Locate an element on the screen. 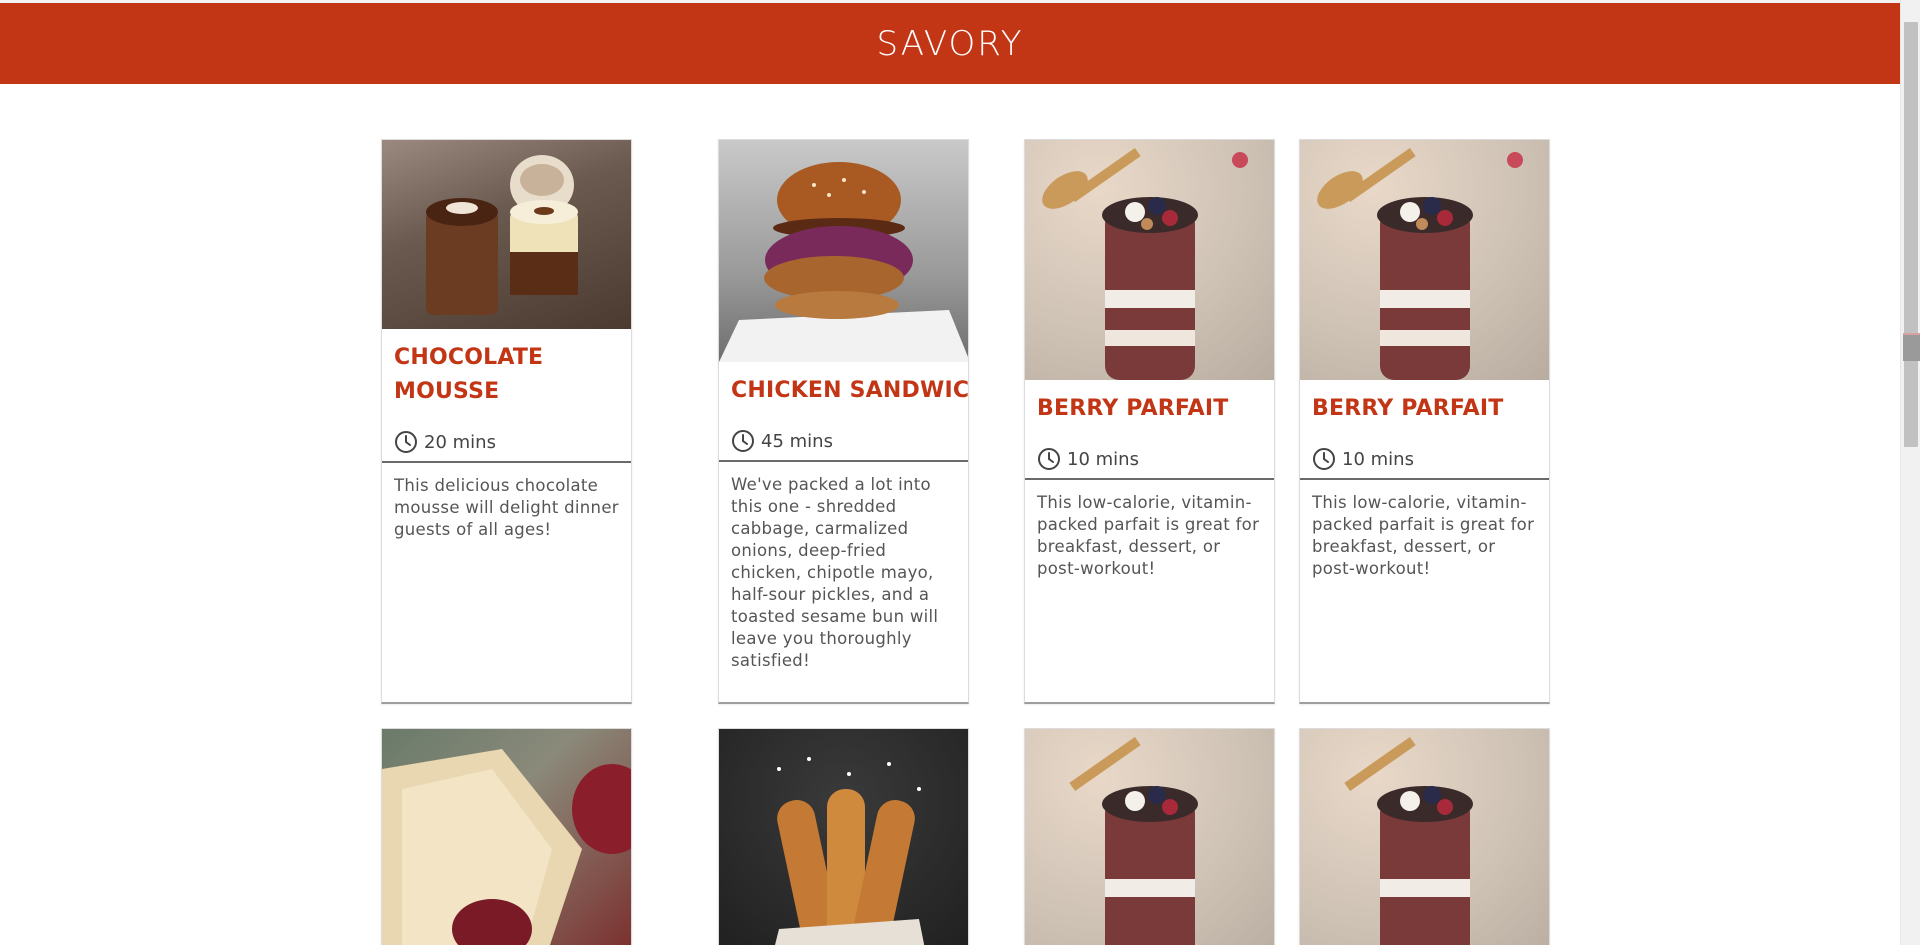 The height and width of the screenshot is (945, 1920). recipe-time: 45 mins is located at coordinates (843, 441).